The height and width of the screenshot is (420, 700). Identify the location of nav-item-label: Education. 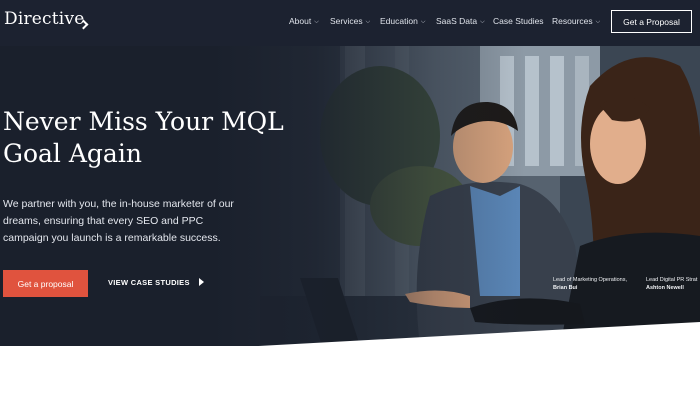
(399, 21).